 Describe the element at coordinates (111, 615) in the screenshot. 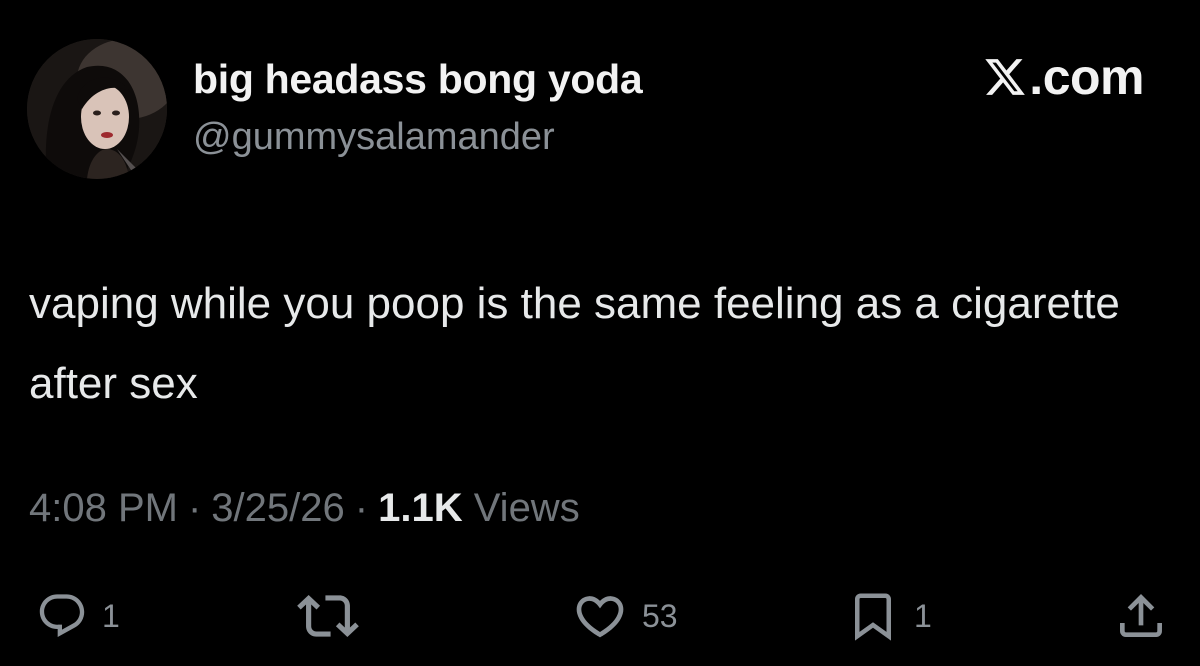

I see `reply-count: 1` at that location.